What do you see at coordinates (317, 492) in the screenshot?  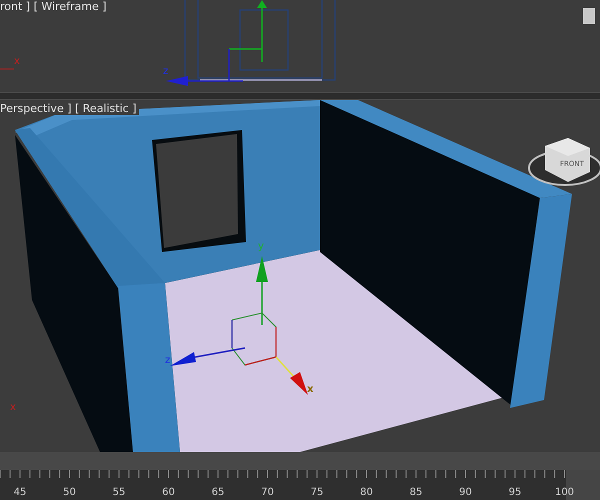 I see `frame-number: 75` at bounding box center [317, 492].